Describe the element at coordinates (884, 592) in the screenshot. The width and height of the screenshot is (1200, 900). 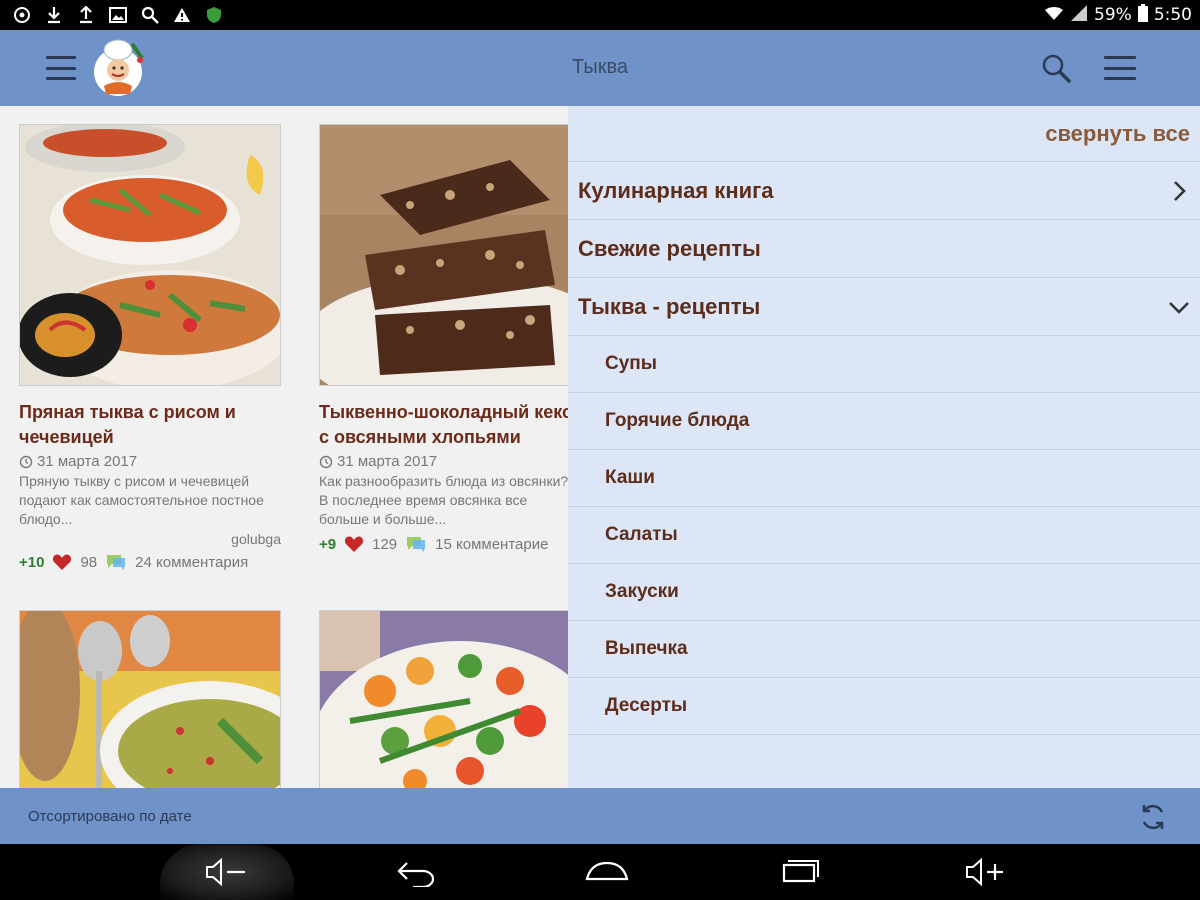
I see `drawer-subitem-appetizers: Закуски` at that location.